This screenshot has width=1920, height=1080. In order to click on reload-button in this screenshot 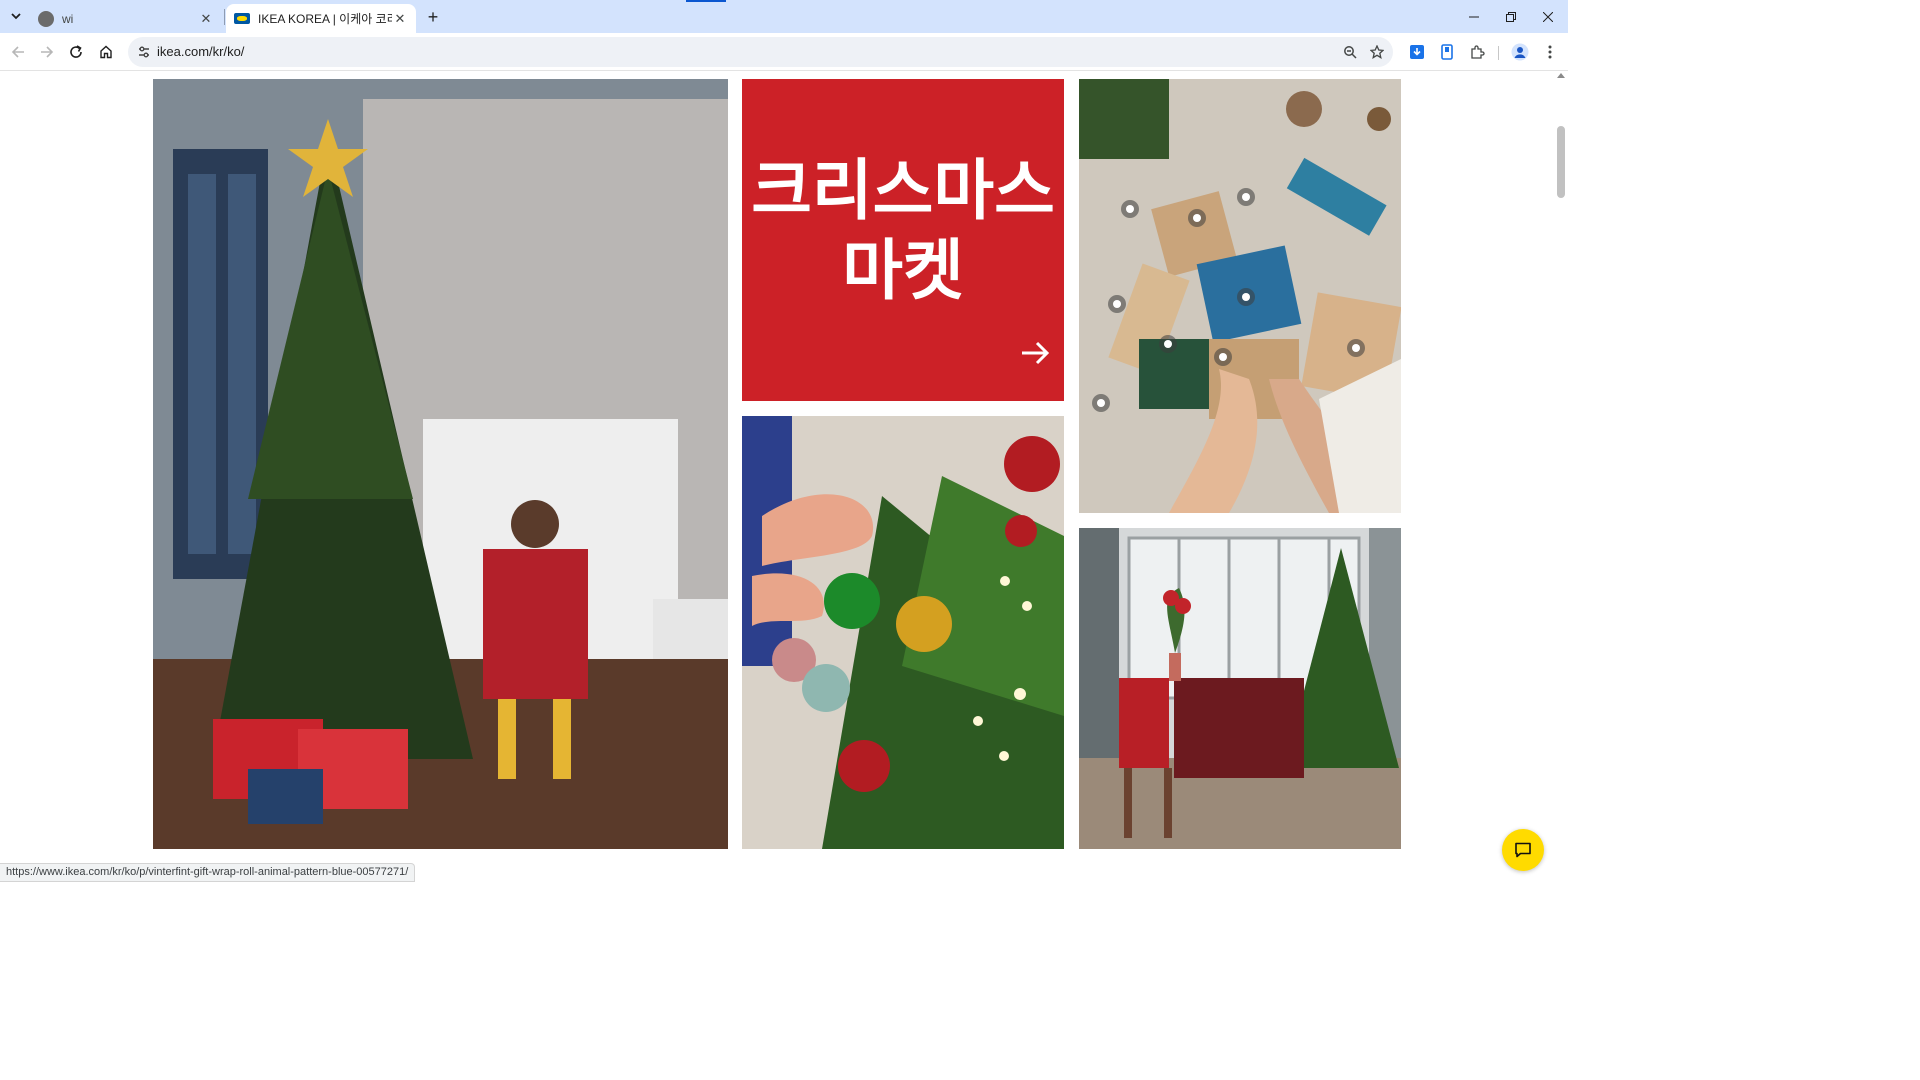, I will do `click(76, 52)`.